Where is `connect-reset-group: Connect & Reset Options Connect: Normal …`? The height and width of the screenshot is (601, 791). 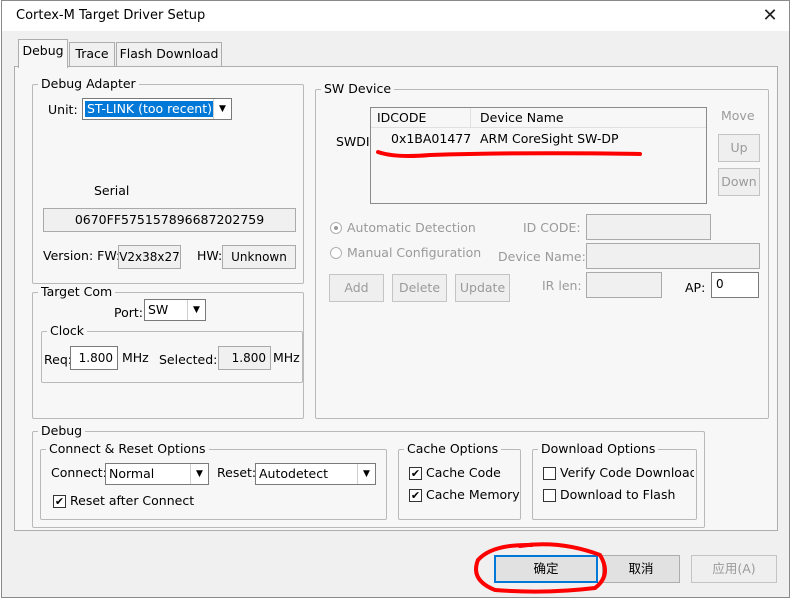 connect-reset-group: Connect & Reset Options Connect: Normal … is located at coordinates (213, 481).